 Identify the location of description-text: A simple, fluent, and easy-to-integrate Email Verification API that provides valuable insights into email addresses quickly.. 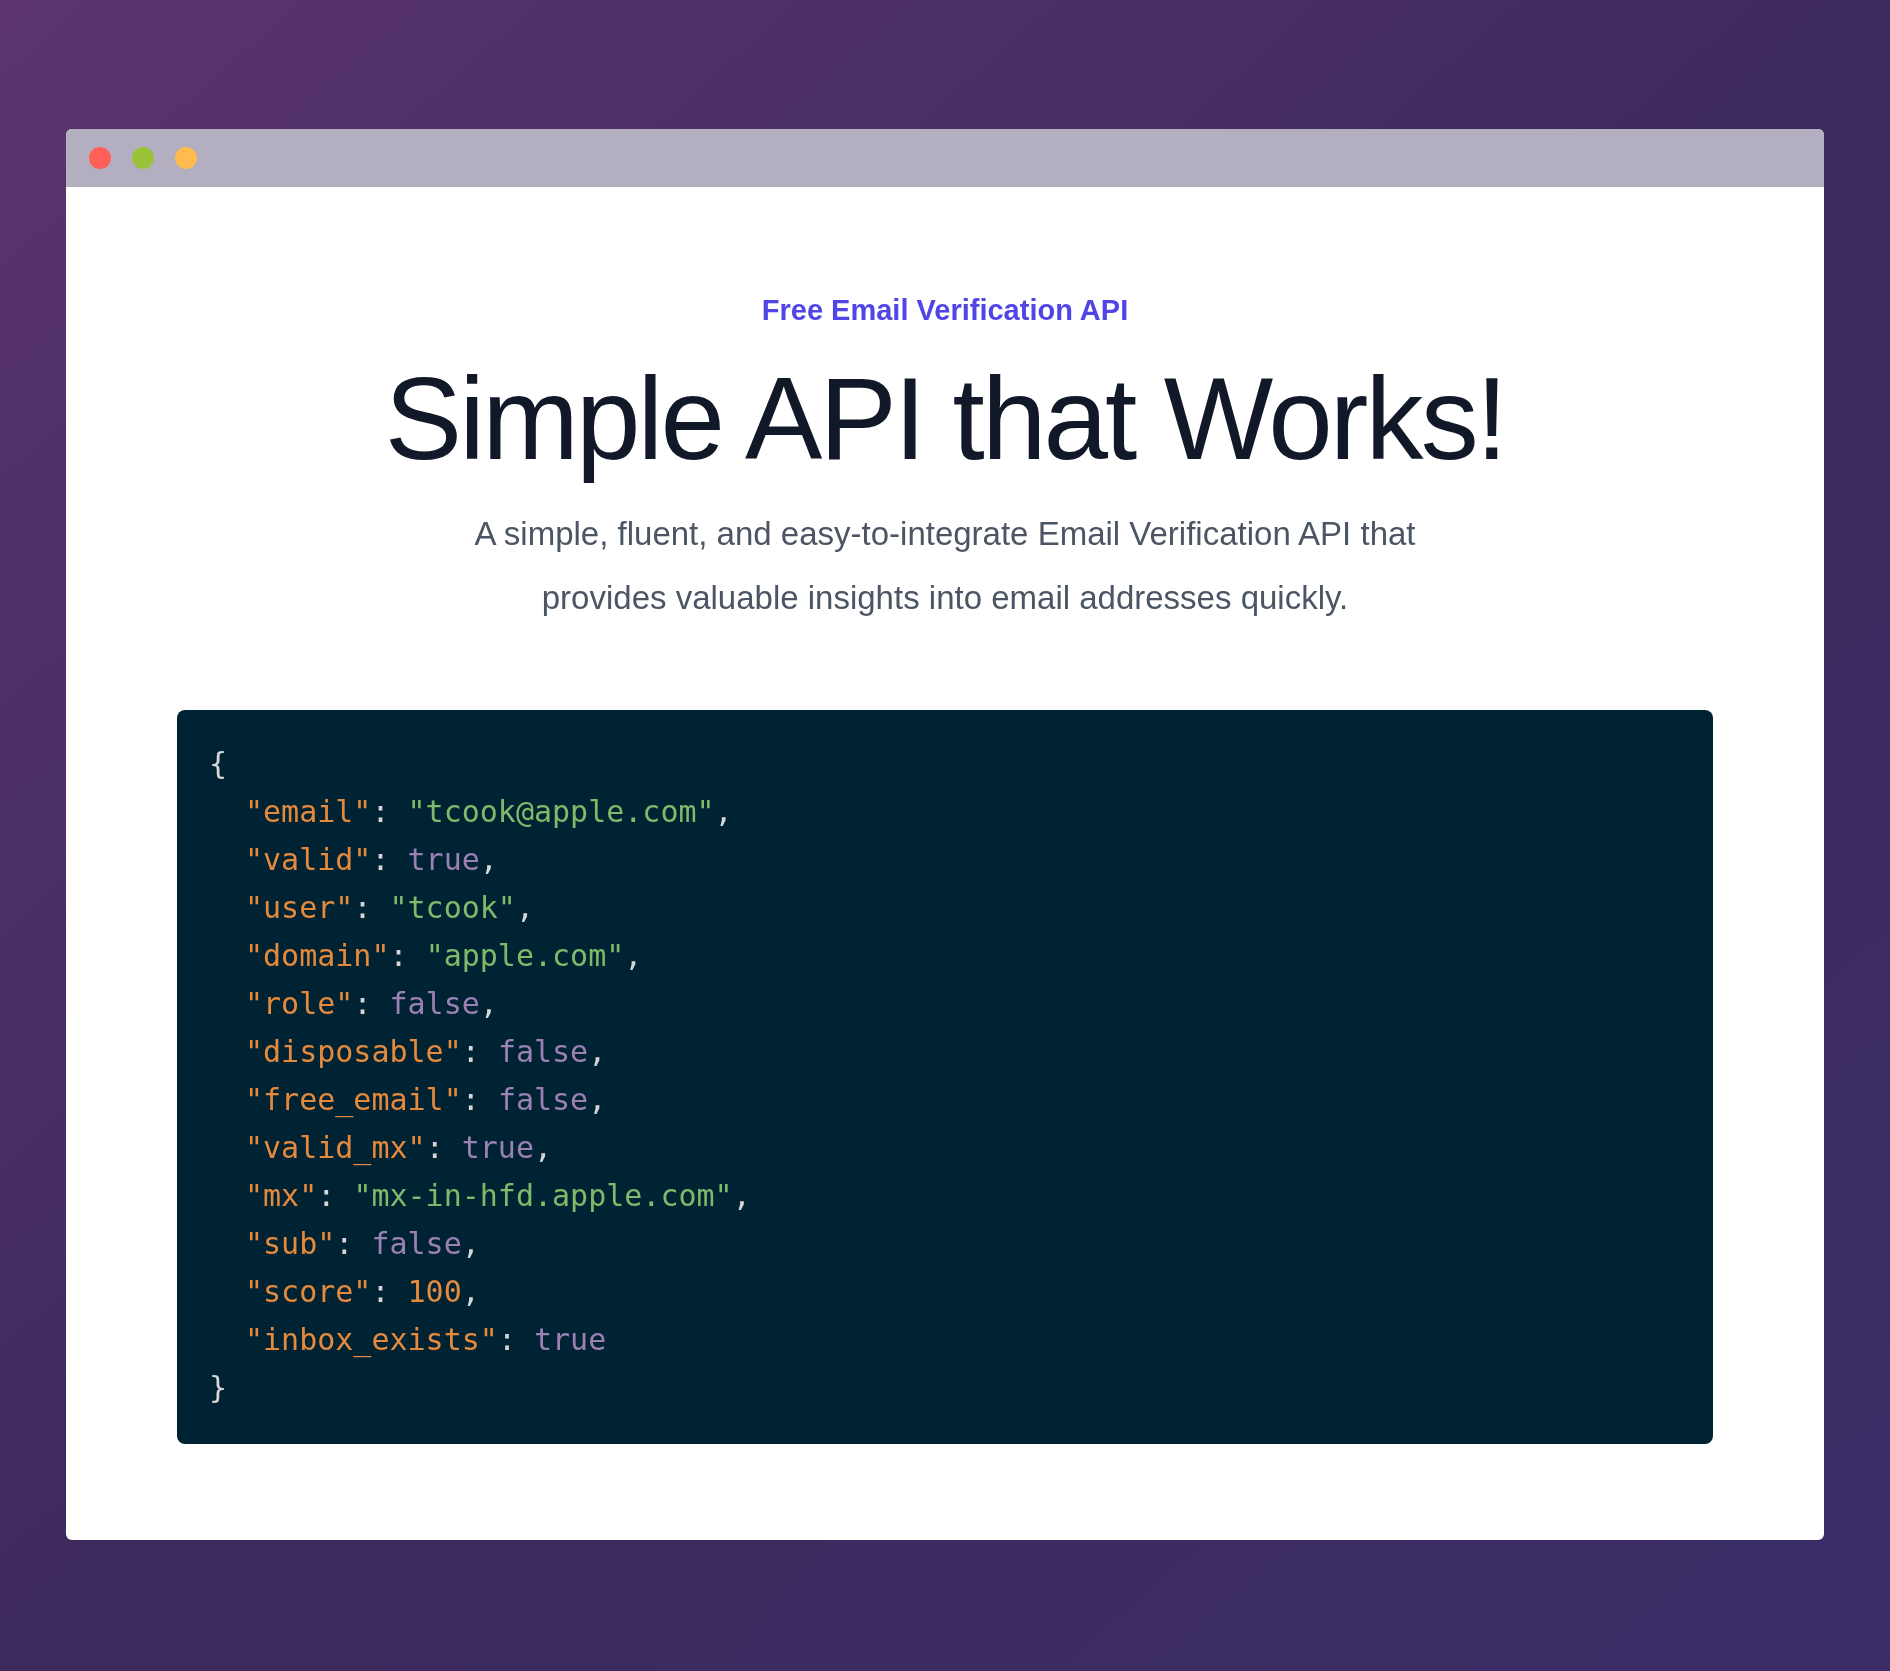
(945, 566).